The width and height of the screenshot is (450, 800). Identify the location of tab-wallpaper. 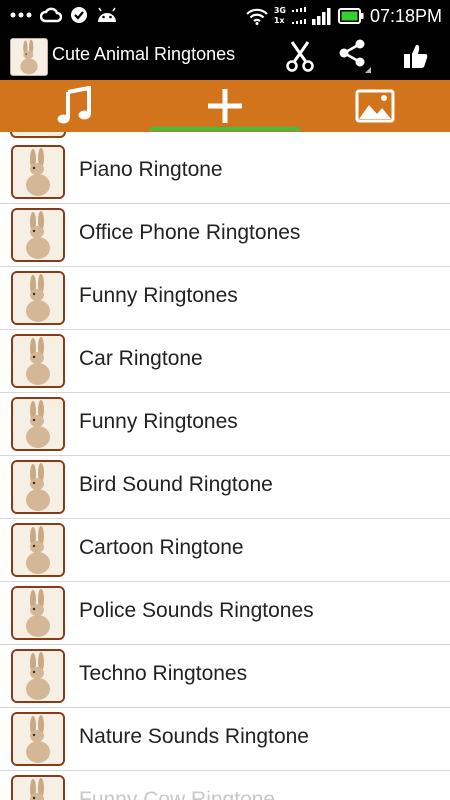
(375, 106).